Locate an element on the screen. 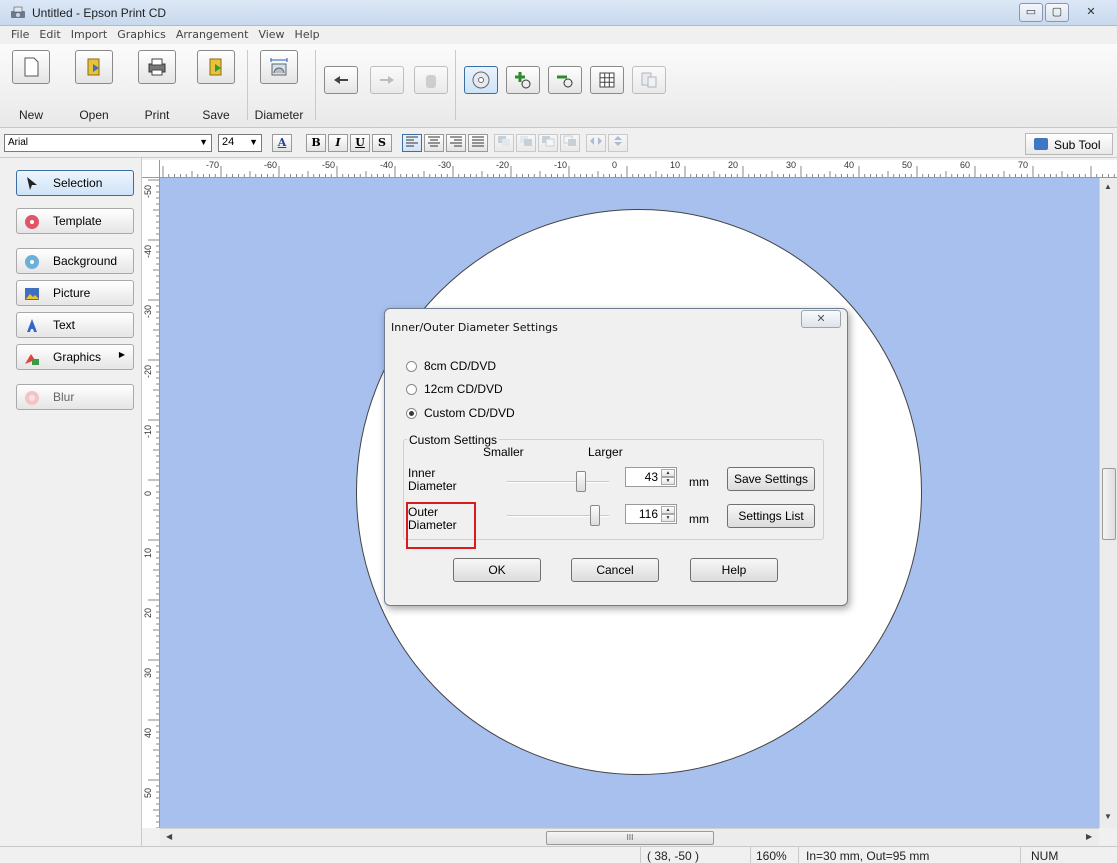 This screenshot has height=863, width=1117. align-left-button is located at coordinates (412, 143).